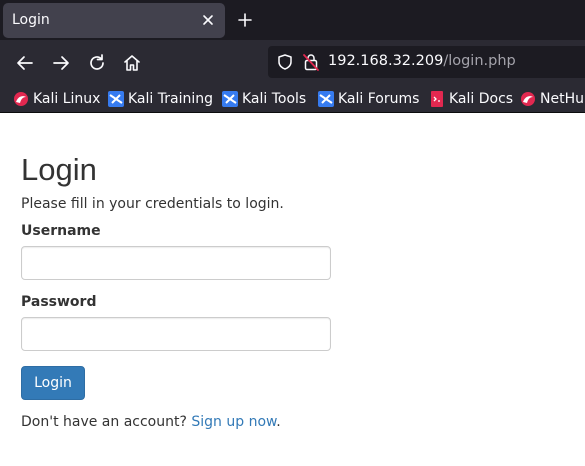 The image size is (585, 466). Describe the element at coordinates (274, 99) in the screenshot. I see `bookmark-label: Kali Tools` at that location.